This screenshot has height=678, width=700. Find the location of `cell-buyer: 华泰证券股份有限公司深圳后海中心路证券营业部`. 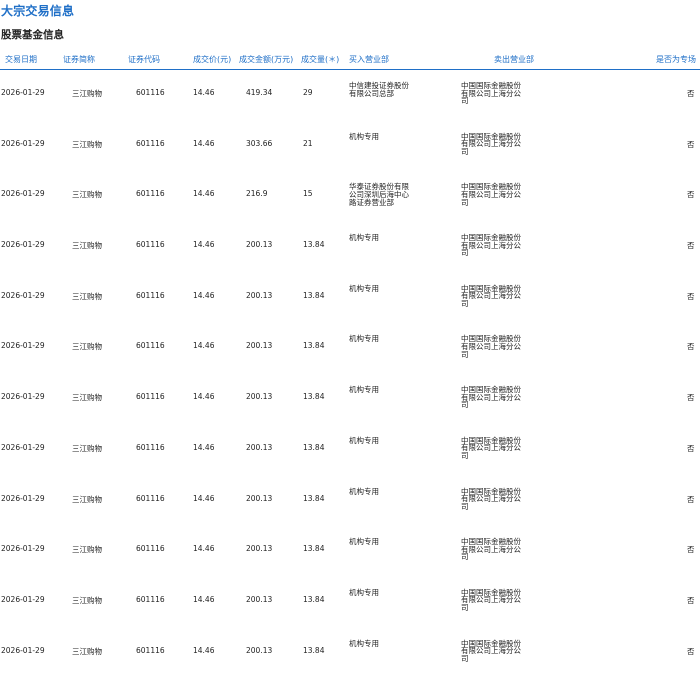

cell-buyer: 华泰证券股份有限公司深圳后海中心路证券营业部 is located at coordinates (379, 194).